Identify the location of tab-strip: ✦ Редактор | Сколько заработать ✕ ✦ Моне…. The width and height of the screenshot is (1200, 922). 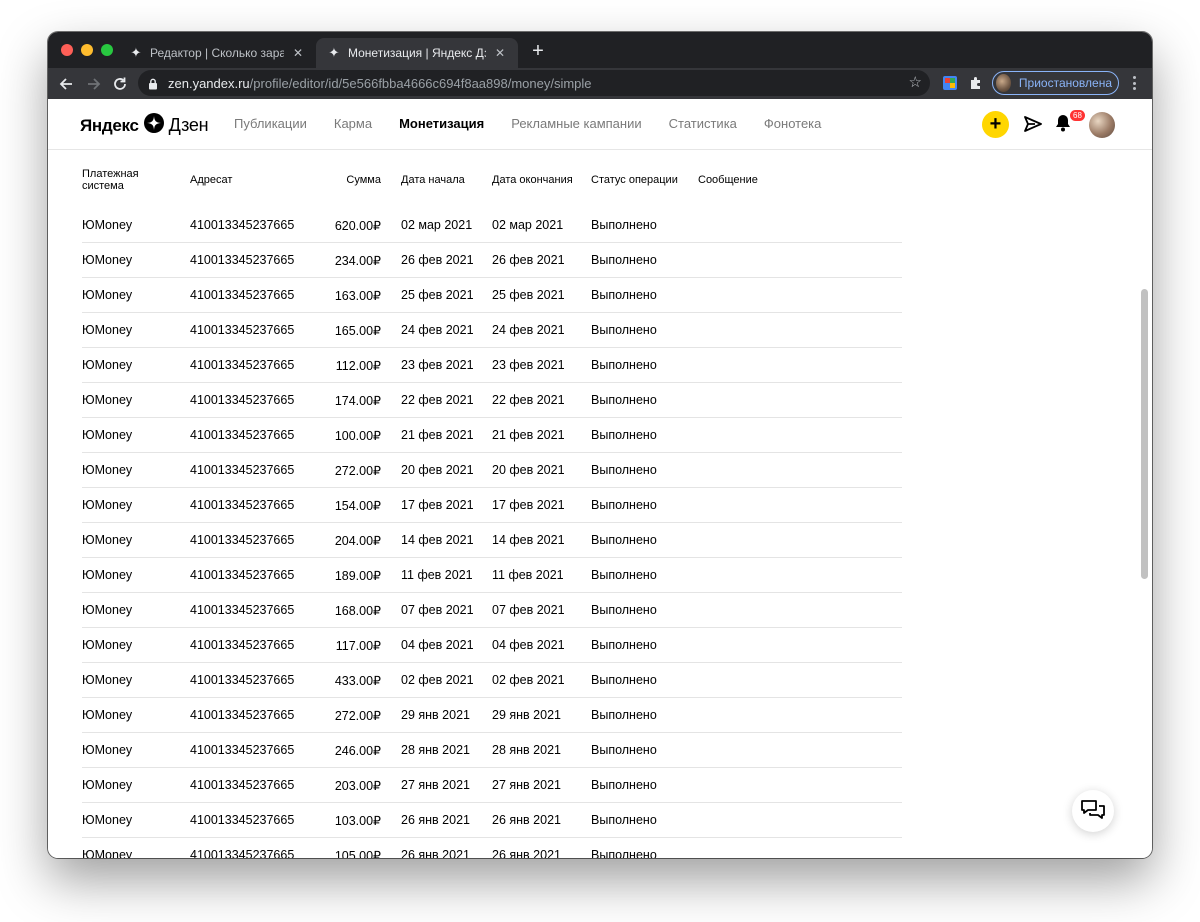
(600, 50).